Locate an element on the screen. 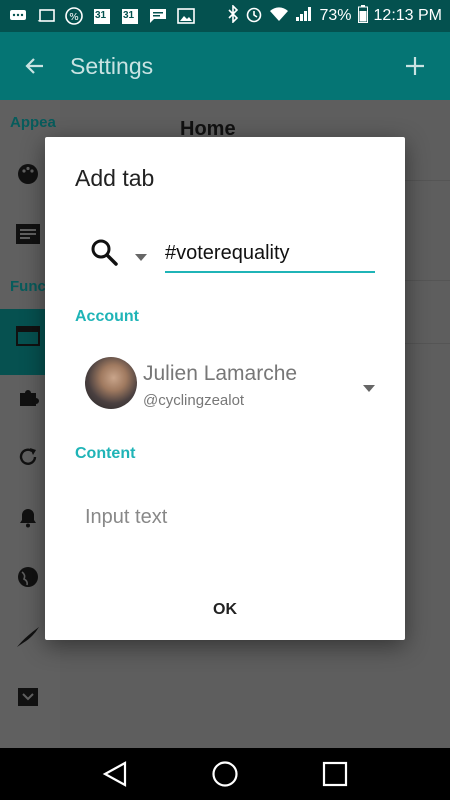  article-icon is located at coordinates (28, 234).